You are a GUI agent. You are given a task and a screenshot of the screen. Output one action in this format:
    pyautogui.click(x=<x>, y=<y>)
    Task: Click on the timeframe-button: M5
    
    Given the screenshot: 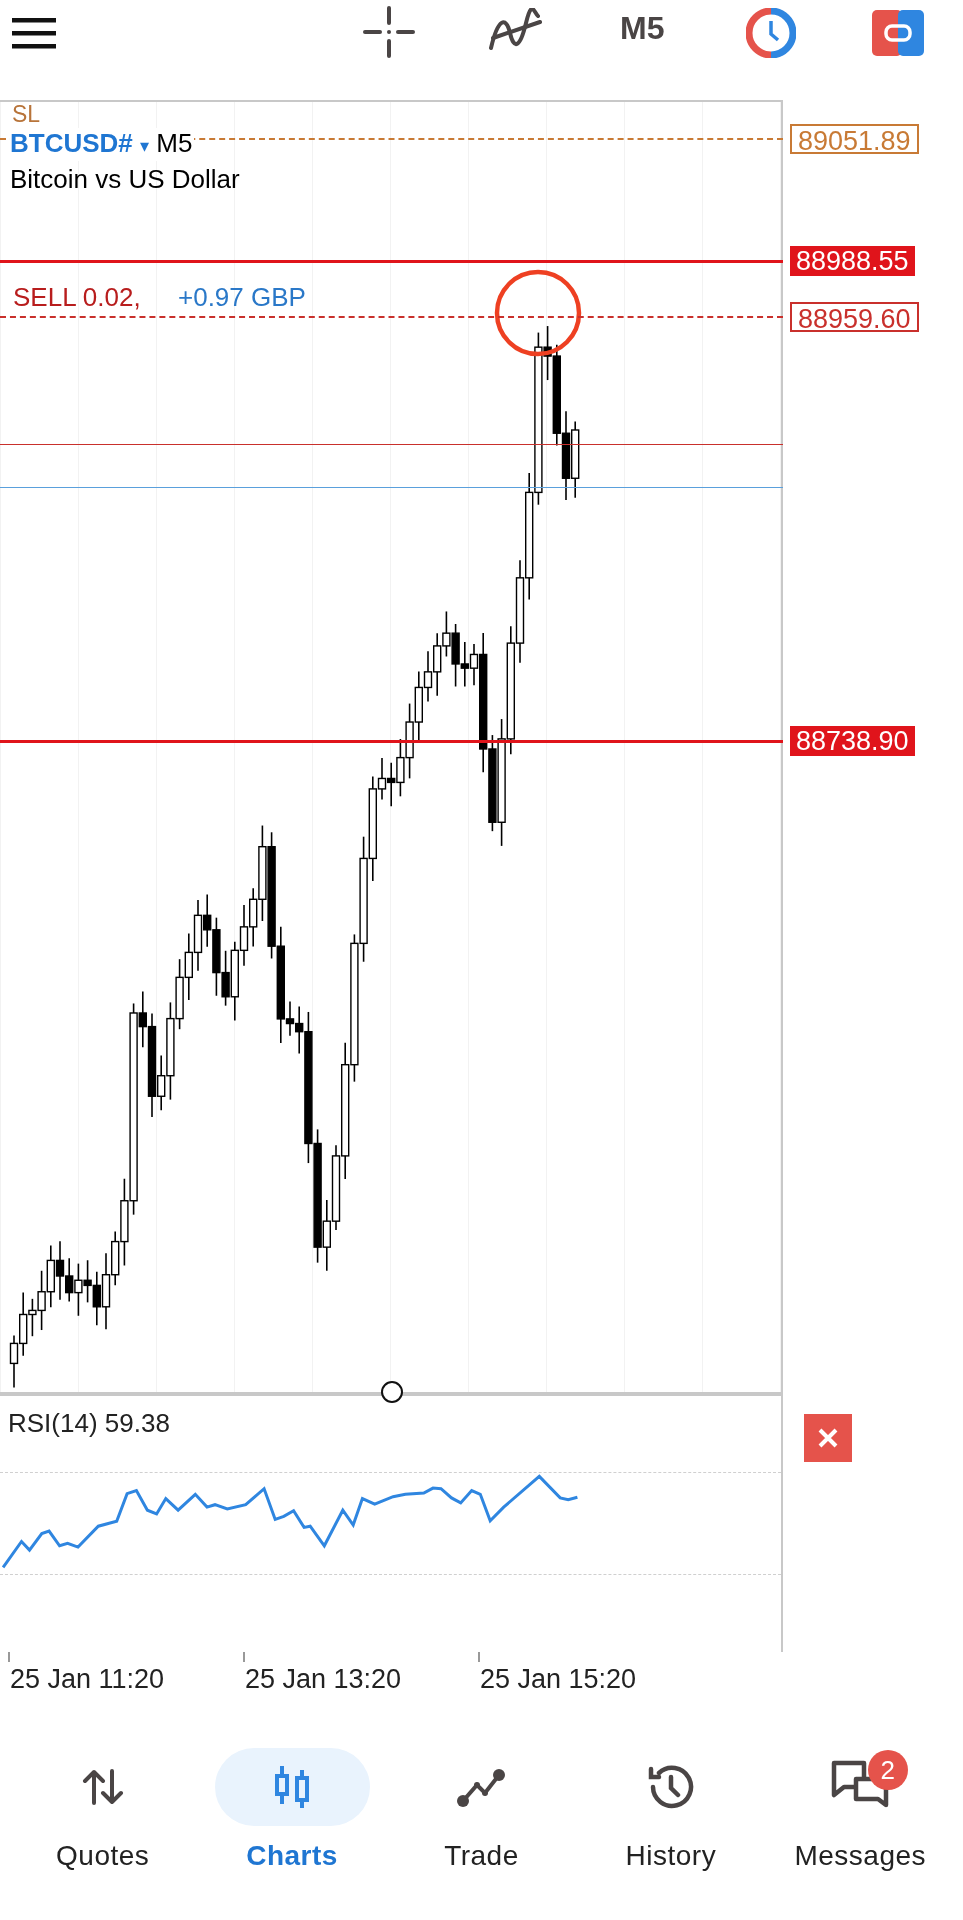 What is the action you would take?
    pyautogui.click(x=642, y=28)
    